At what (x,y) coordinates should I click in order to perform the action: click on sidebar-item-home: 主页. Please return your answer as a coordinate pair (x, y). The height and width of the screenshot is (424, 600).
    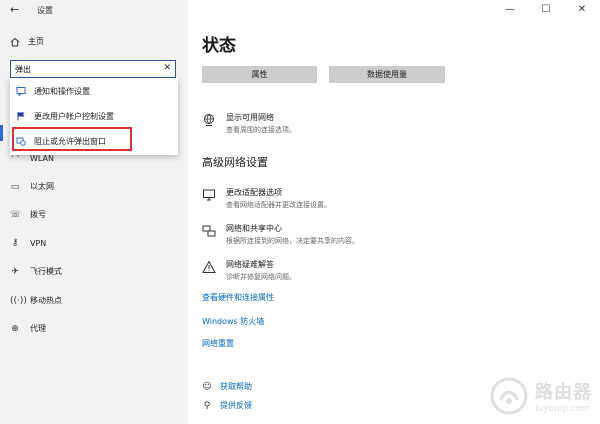
    Looking at the image, I should click on (27, 41).